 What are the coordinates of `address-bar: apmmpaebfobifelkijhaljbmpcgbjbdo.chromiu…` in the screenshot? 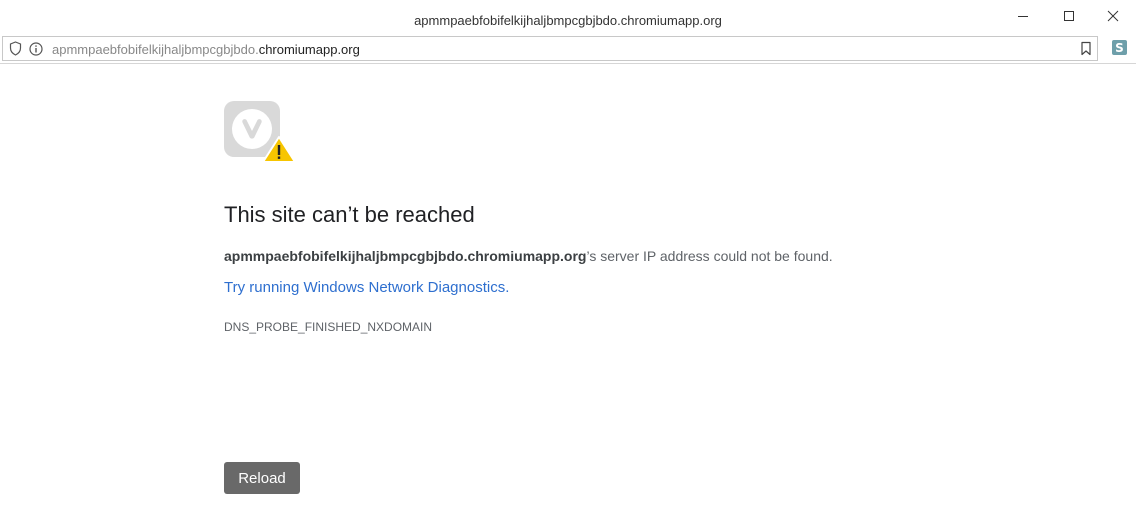 It's located at (568, 49).